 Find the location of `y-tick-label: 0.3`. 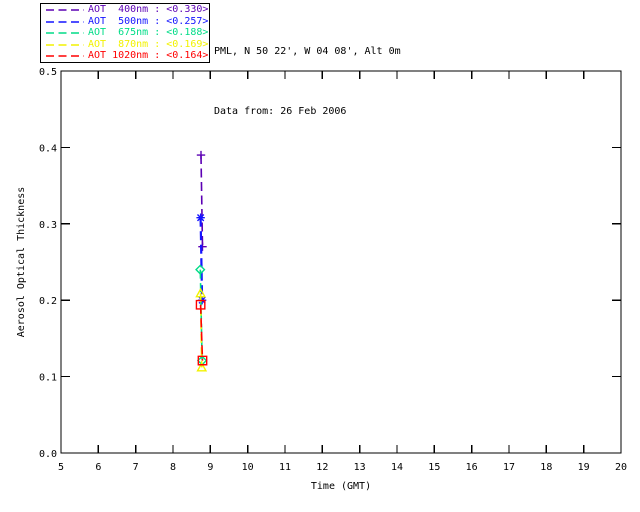

y-tick-label: 0.3 is located at coordinates (48, 225).